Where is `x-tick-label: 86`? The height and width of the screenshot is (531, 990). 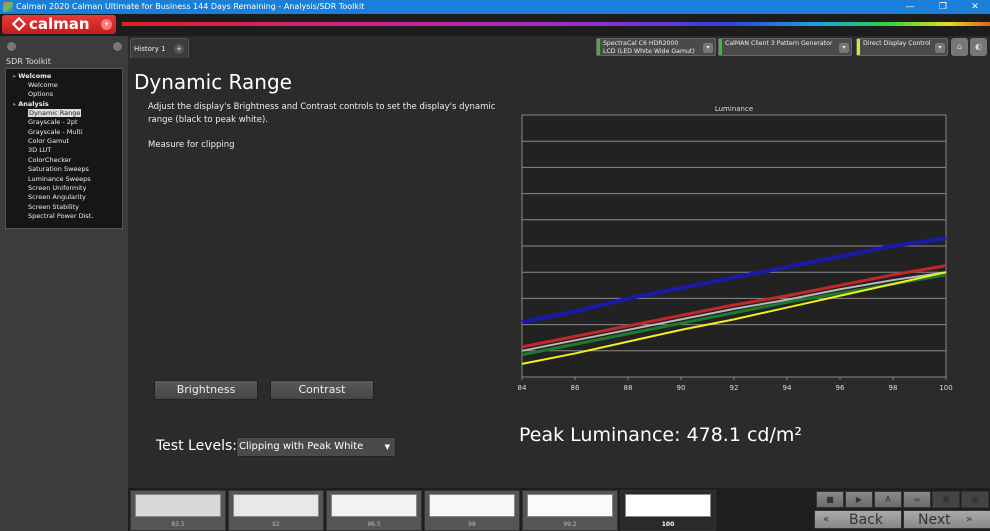
x-tick-label: 86 is located at coordinates (575, 388).